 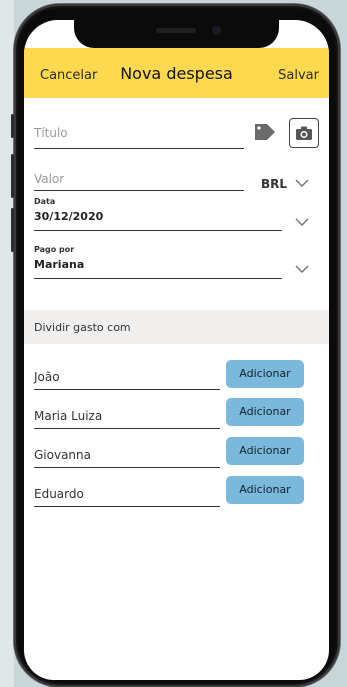 I want to click on save-button: Salvar, so click(x=298, y=75).